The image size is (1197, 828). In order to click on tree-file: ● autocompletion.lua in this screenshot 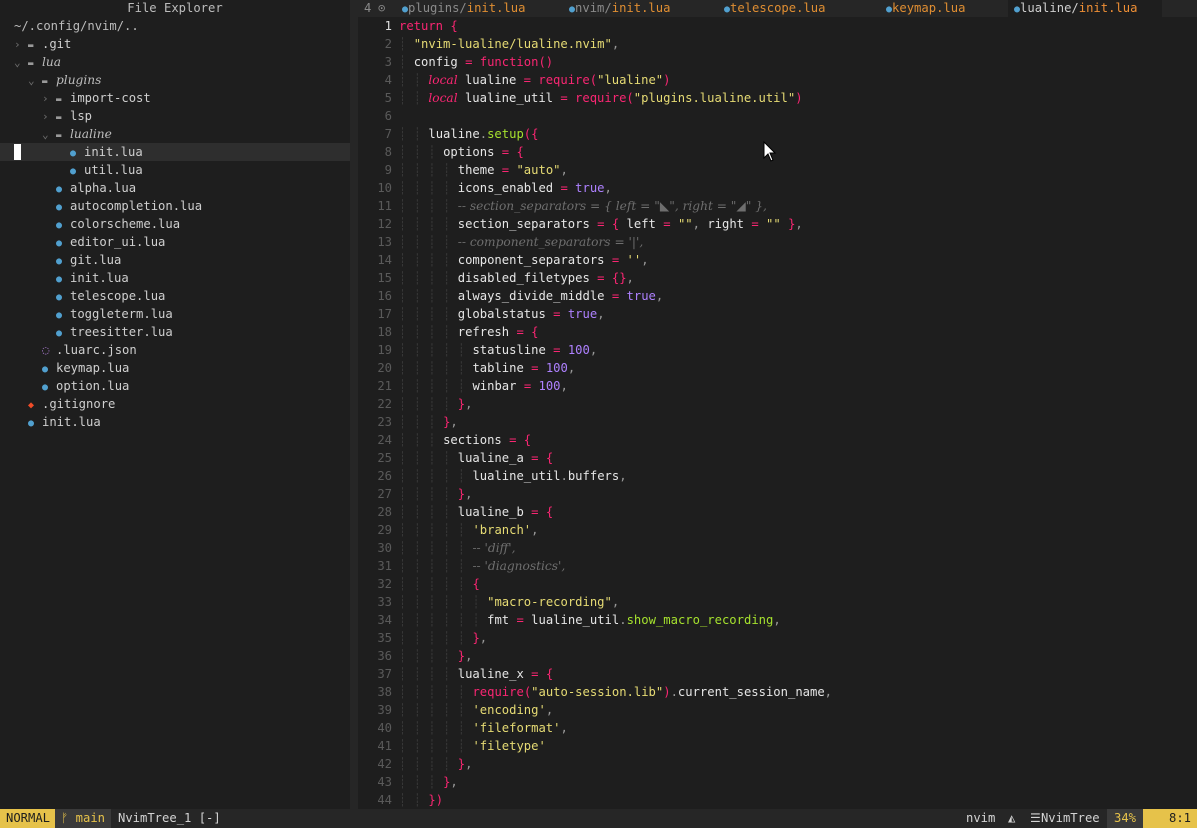, I will do `click(175, 206)`.